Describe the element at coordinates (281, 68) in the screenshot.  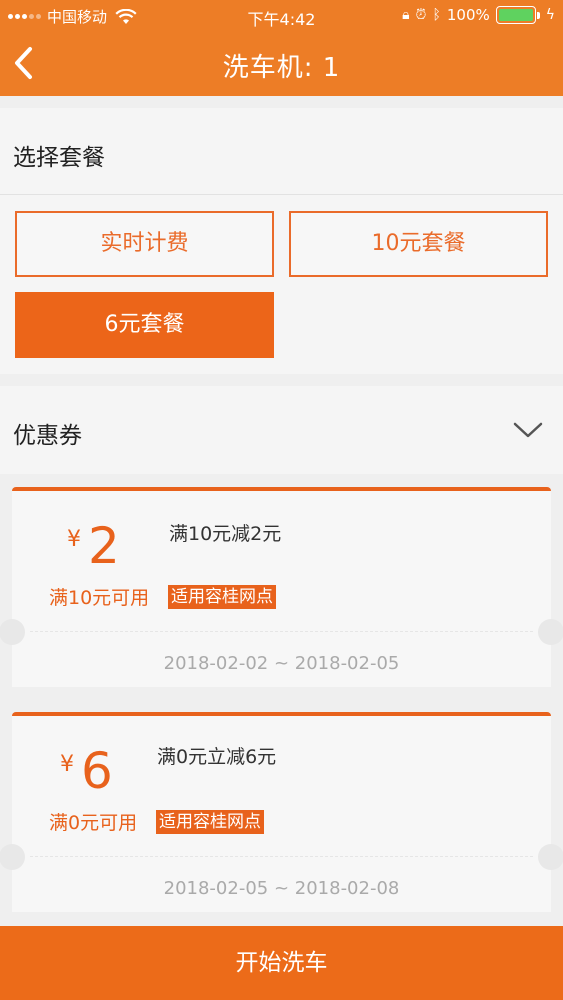
I see `page-title: 洗车机: 1` at that location.